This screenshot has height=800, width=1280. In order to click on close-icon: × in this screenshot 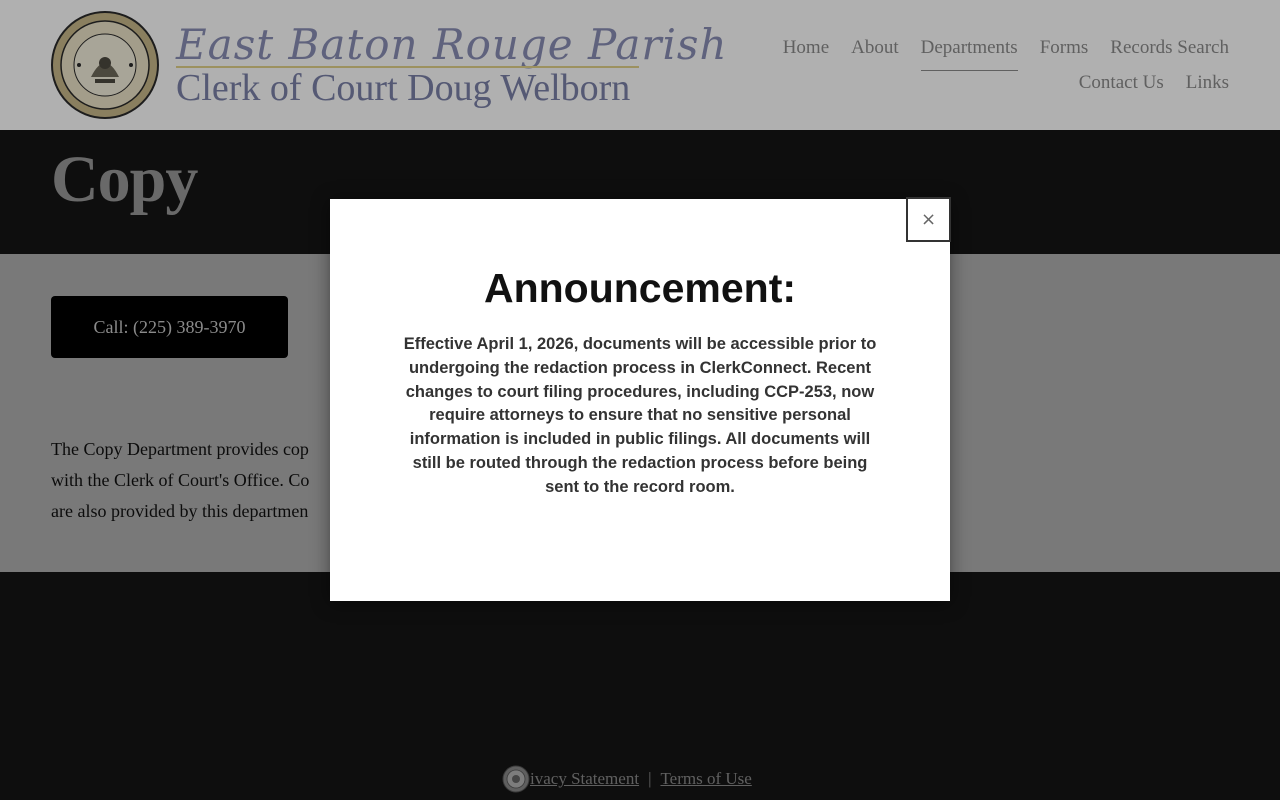, I will do `click(928, 219)`.